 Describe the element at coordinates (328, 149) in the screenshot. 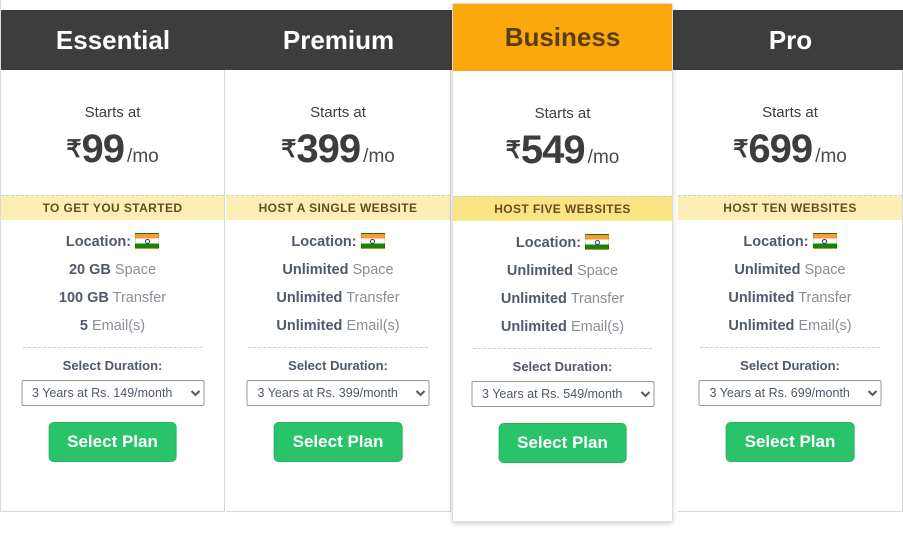

I see `price-amount: 399` at that location.